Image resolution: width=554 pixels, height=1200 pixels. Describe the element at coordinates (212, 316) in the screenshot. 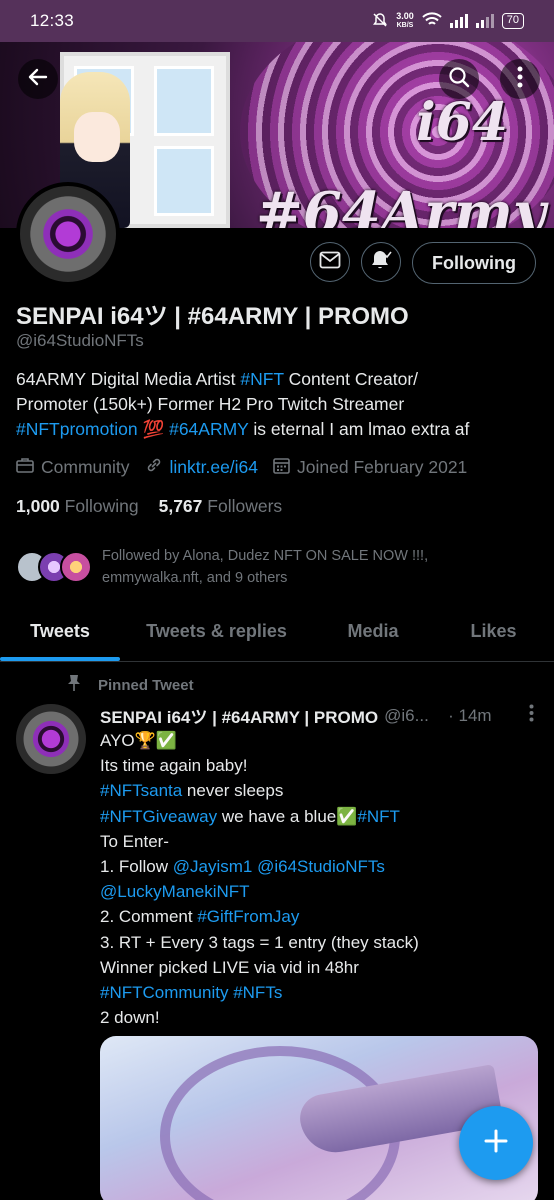

I see `profile-name: SENPAI i64ツ | #64ARMY | PROMO` at that location.